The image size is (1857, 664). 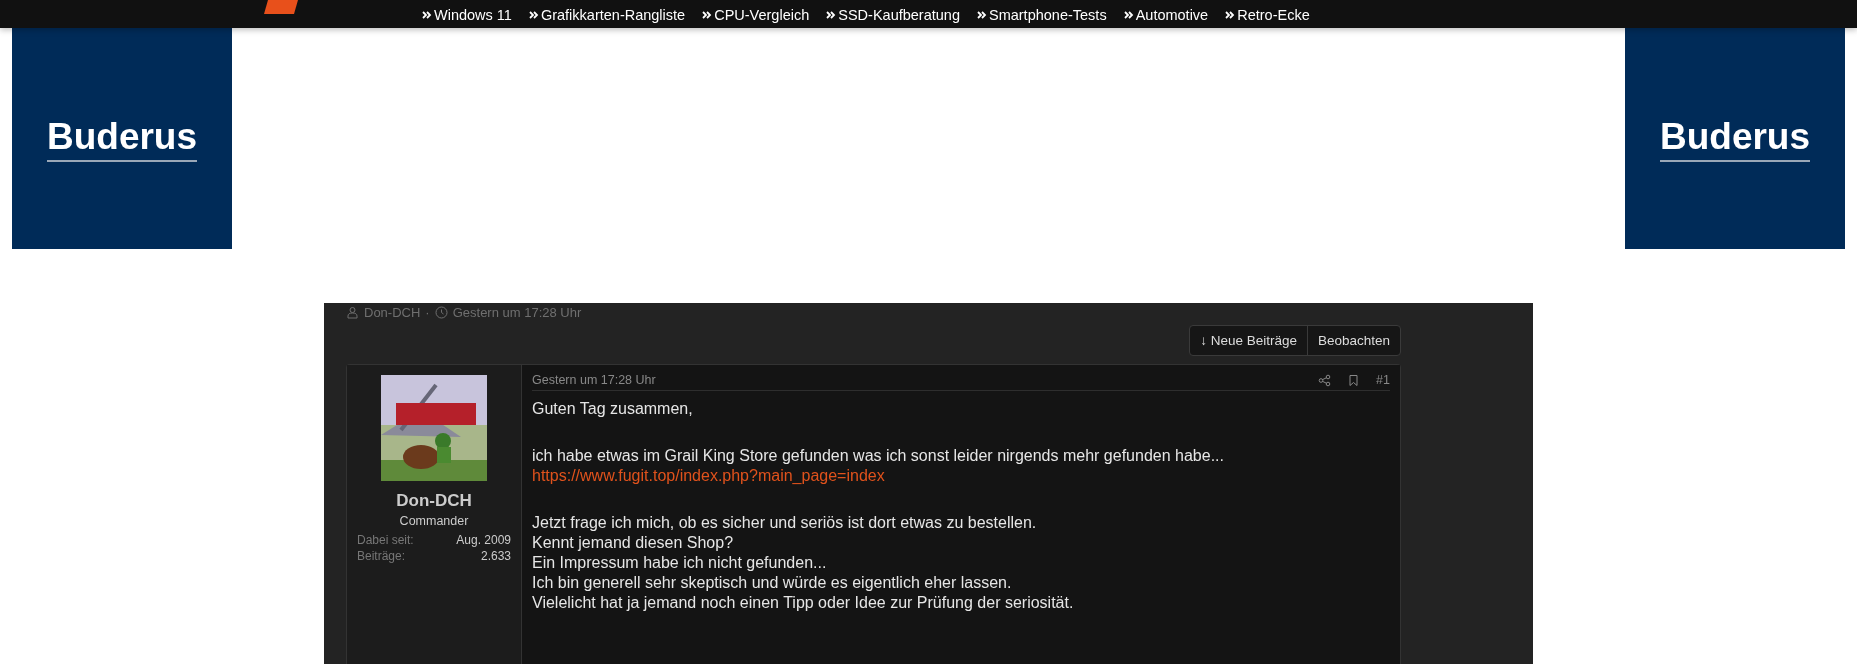 What do you see at coordinates (1353, 340) in the screenshot?
I see `watch-button: Beobachten` at bounding box center [1353, 340].